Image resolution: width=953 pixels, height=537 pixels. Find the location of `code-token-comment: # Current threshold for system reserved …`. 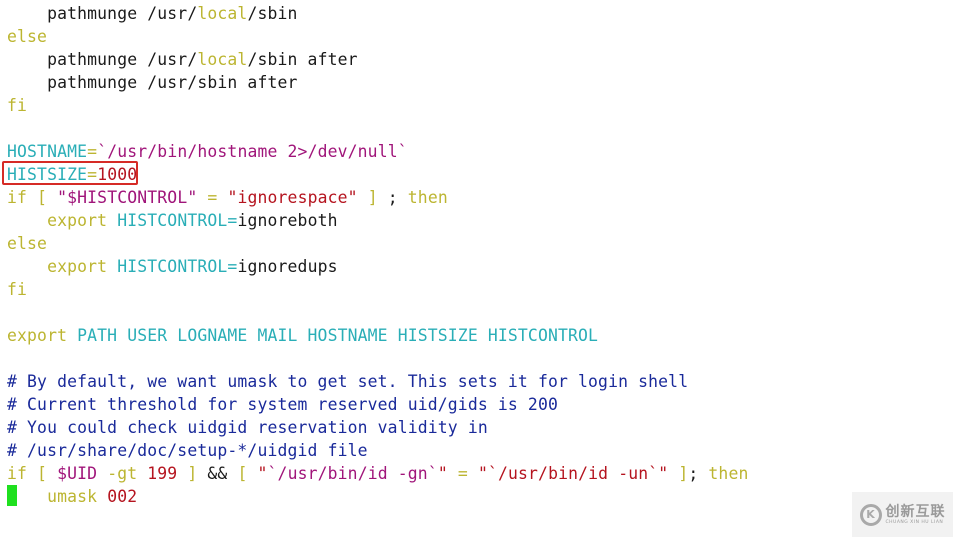

code-token-comment: # Current threshold for system reserved … is located at coordinates (282, 404).